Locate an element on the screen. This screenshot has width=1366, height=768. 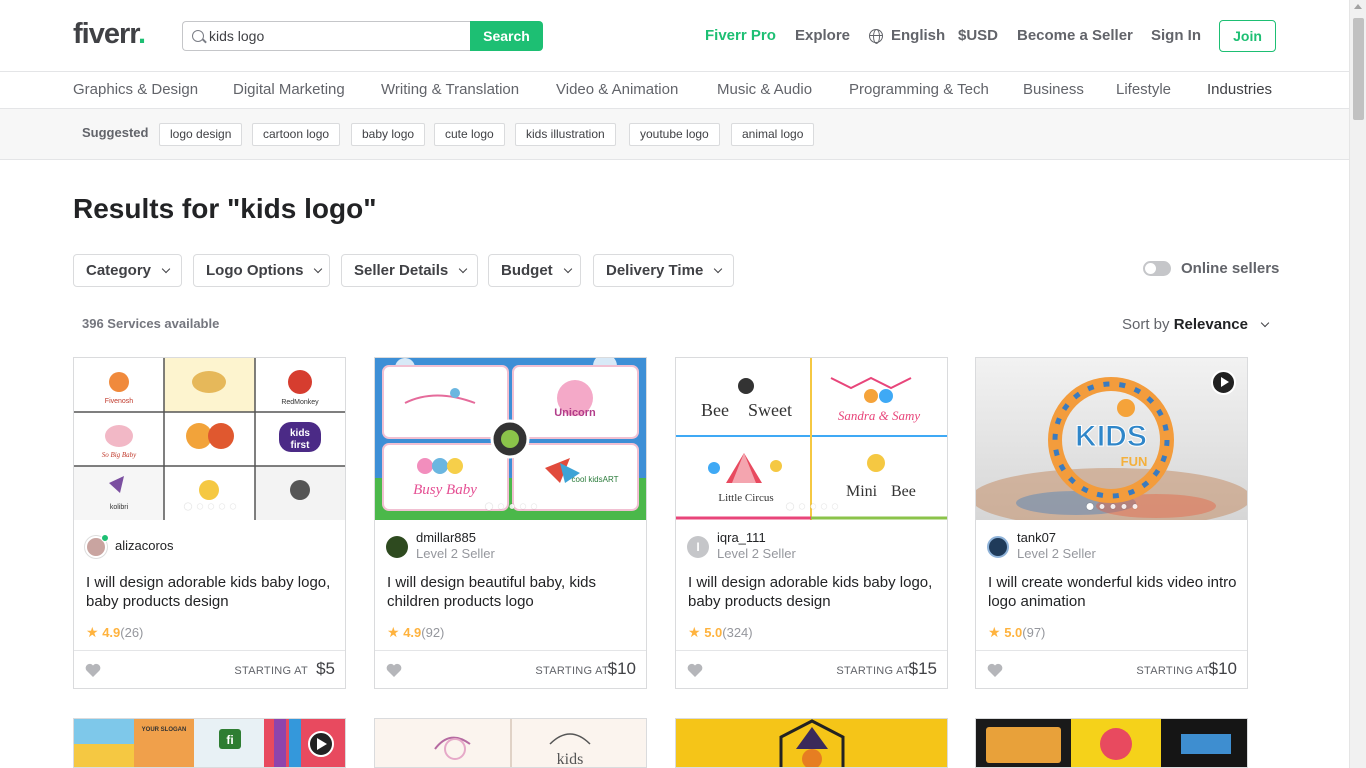
svg-text: Sweet is located at coordinates (770, 410).